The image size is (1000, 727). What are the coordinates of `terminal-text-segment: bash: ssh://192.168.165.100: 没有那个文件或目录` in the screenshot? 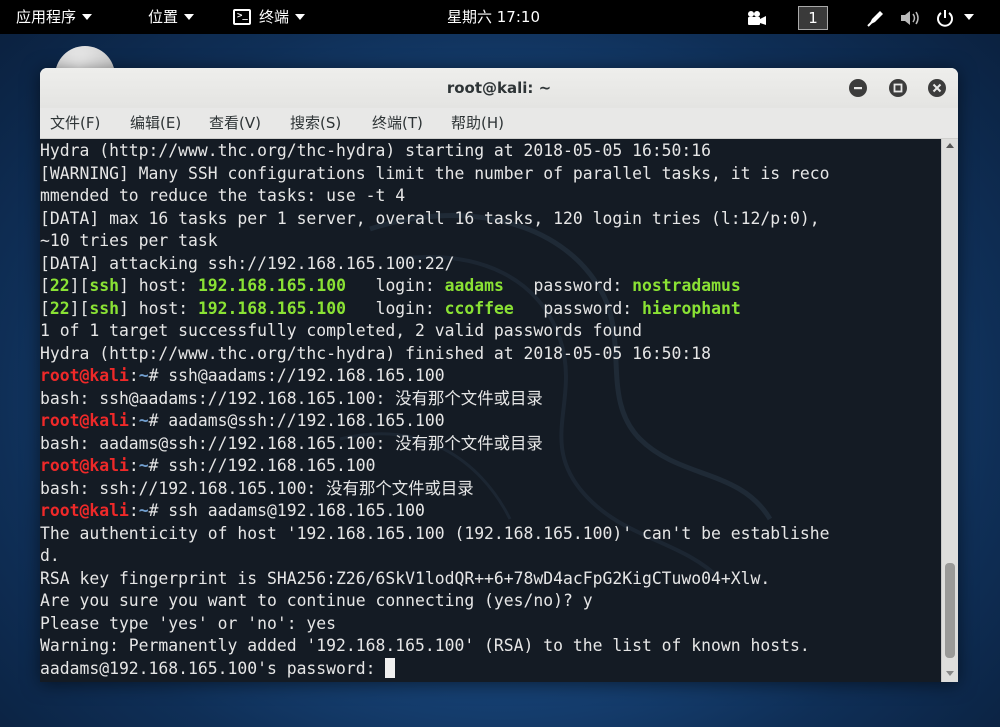 It's located at (257, 488).